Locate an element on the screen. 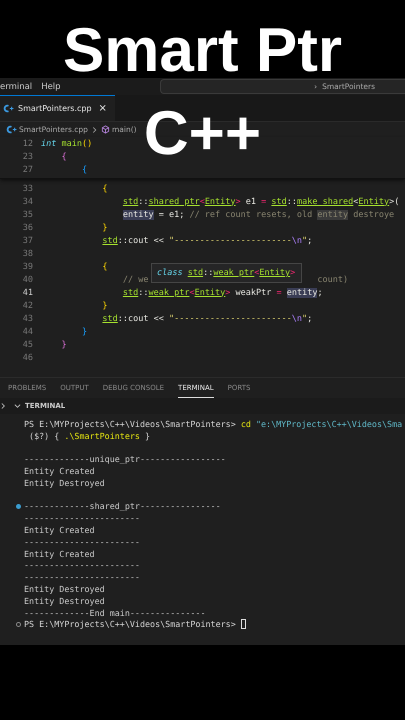 The height and width of the screenshot is (720, 405). line-number: 39 is located at coordinates (28, 267).